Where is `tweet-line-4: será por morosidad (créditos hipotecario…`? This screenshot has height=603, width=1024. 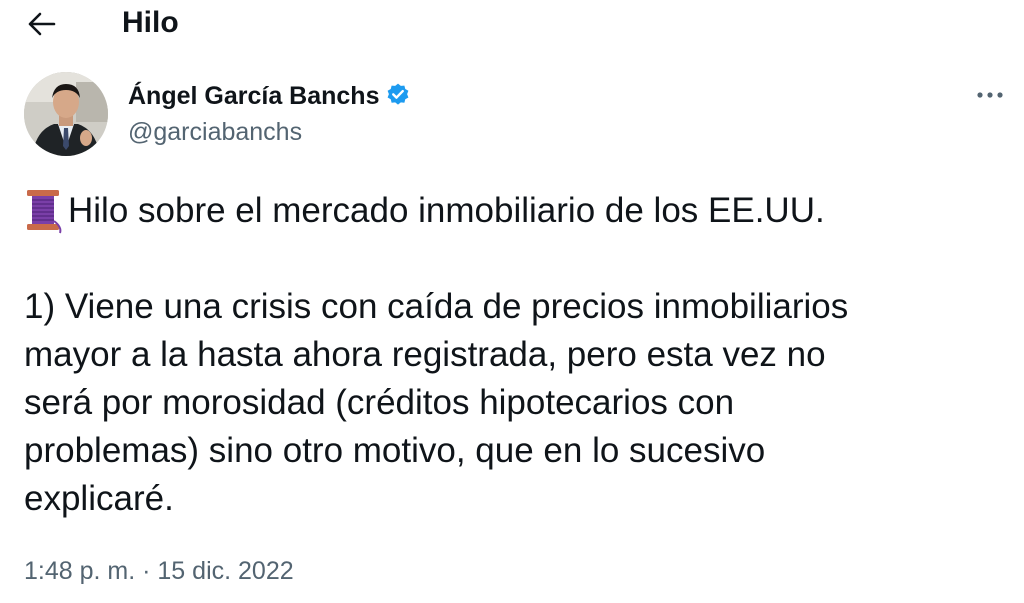
tweet-line-4: será por morosidad (créditos hipotecario… is located at coordinates (379, 402).